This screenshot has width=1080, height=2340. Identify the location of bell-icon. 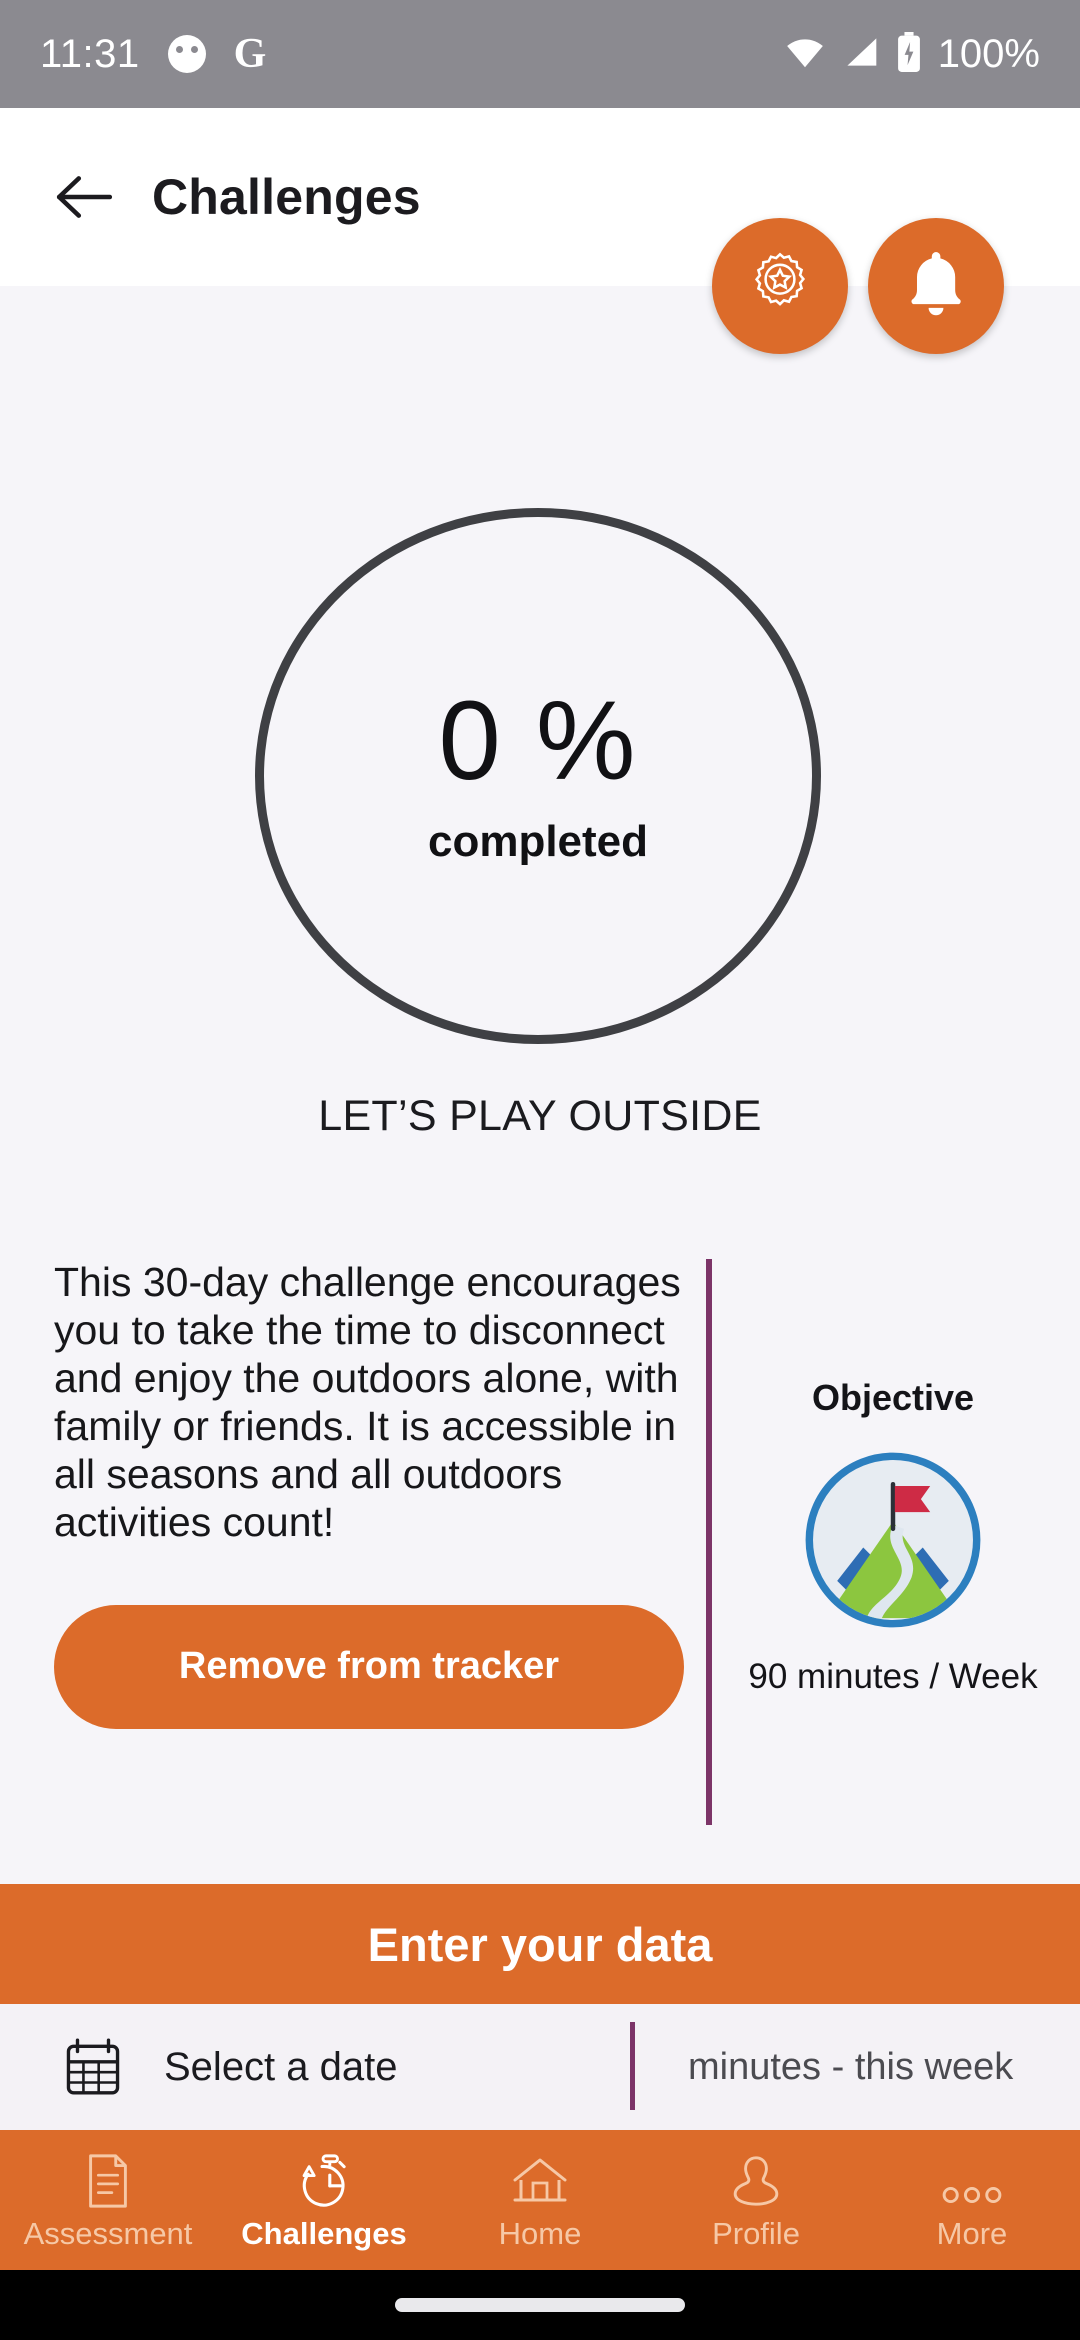
(936, 286).